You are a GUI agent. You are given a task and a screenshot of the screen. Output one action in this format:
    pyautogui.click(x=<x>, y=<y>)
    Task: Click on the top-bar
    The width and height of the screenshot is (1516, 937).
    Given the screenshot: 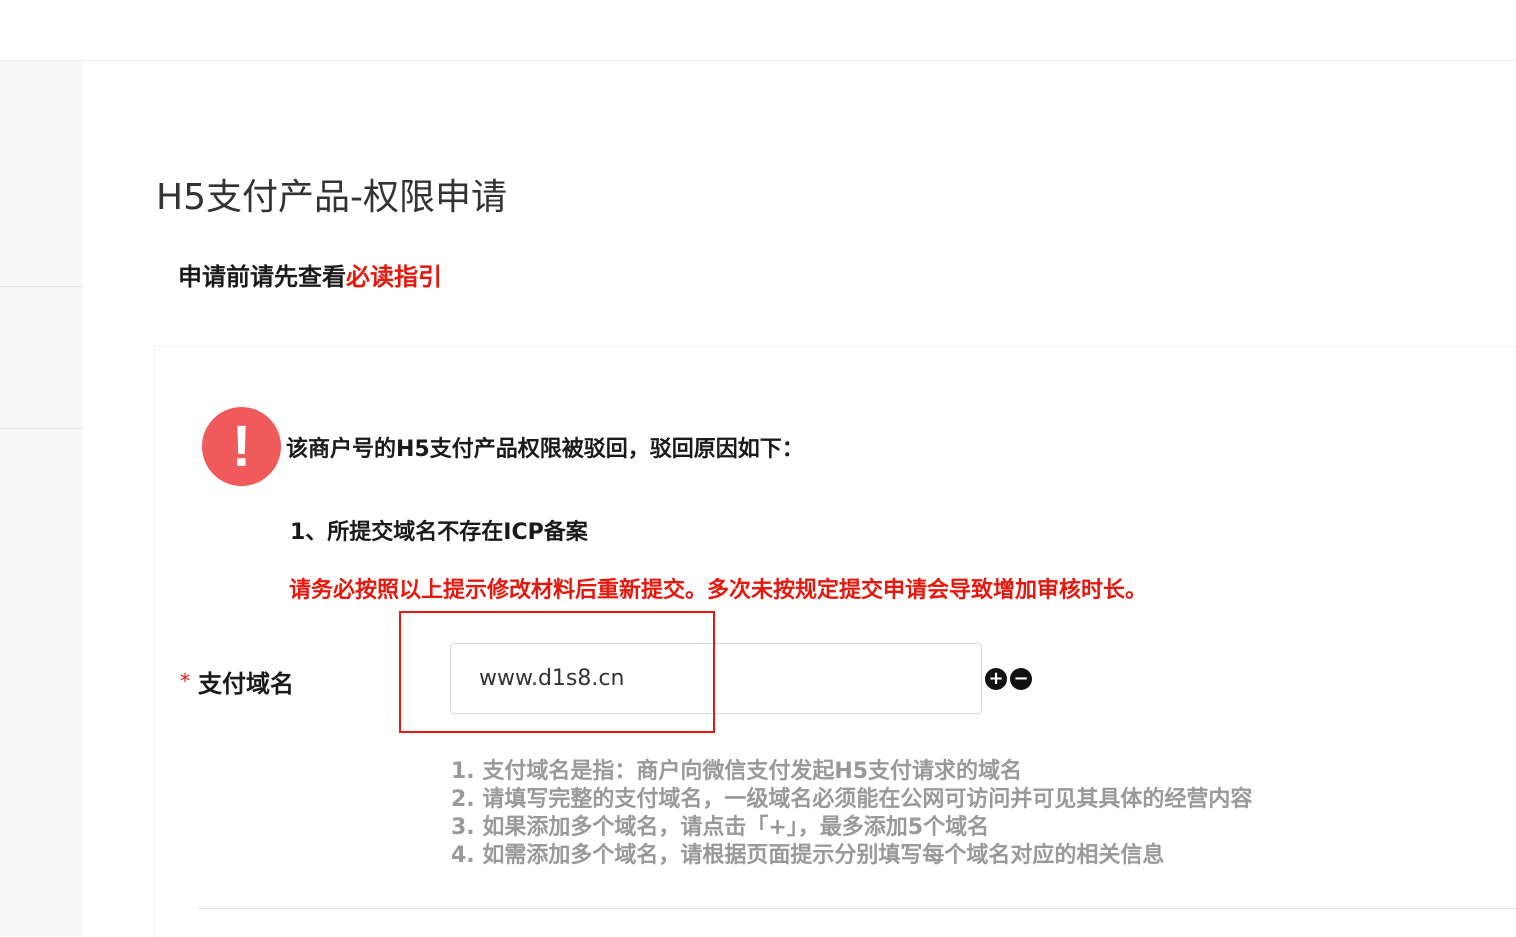 What is the action you would take?
    pyautogui.click(x=758, y=30)
    